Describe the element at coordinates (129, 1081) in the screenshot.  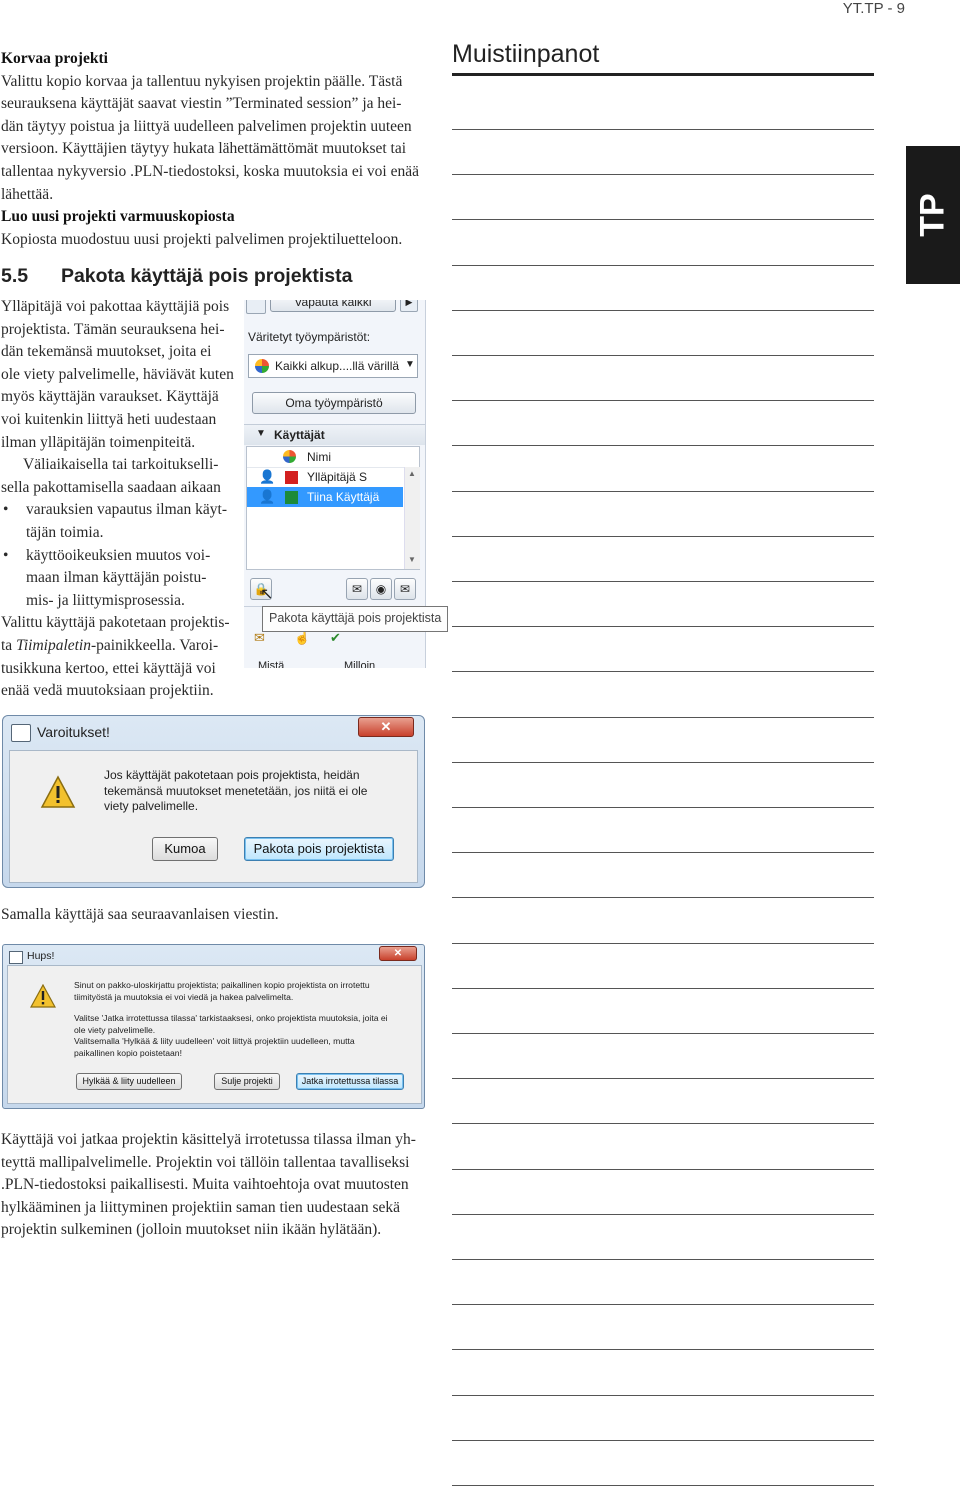
I see `reject-rejoin-button: Hylkää & liity uudelleen` at that location.